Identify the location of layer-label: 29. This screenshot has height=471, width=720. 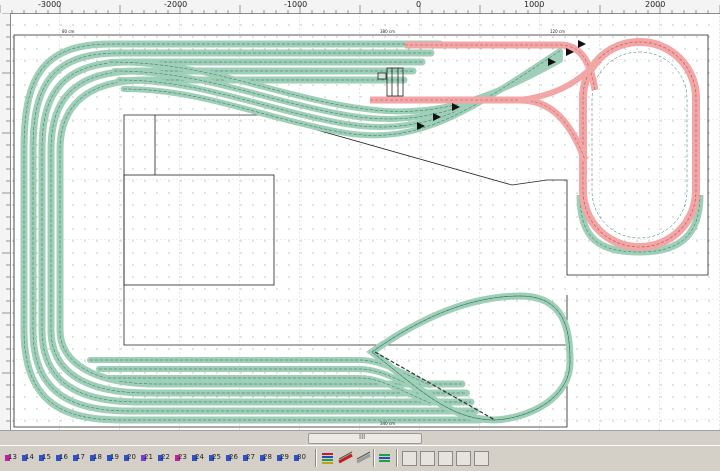
(284, 457).